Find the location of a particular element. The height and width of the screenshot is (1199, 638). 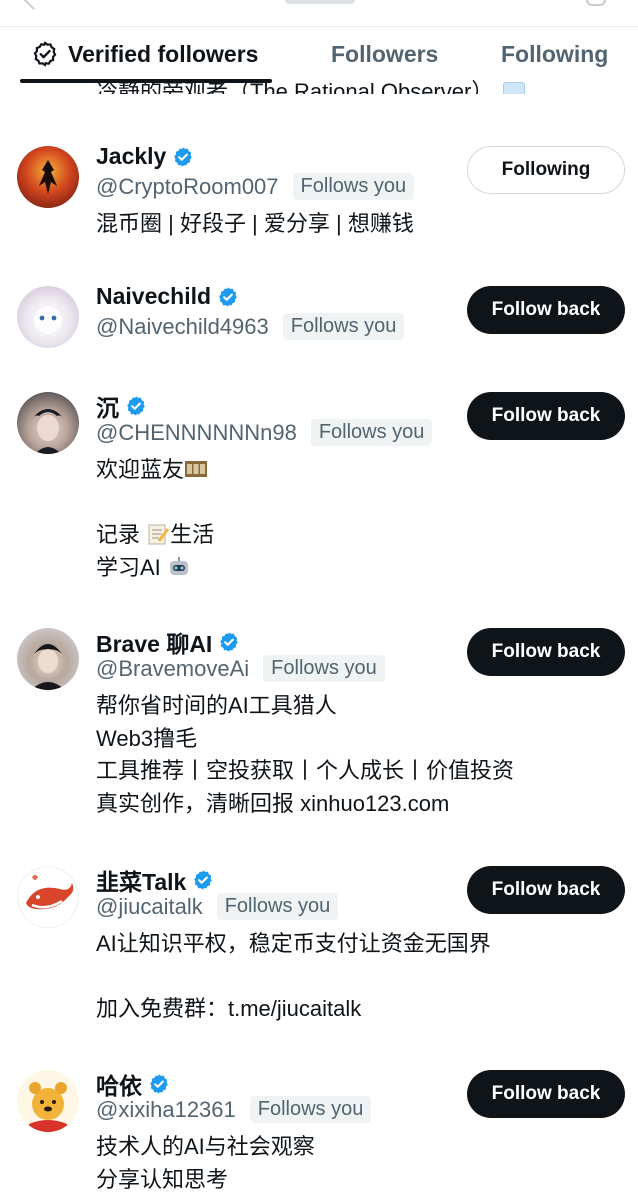

user-name-text: Brave 聊AI is located at coordinates (154, 644).